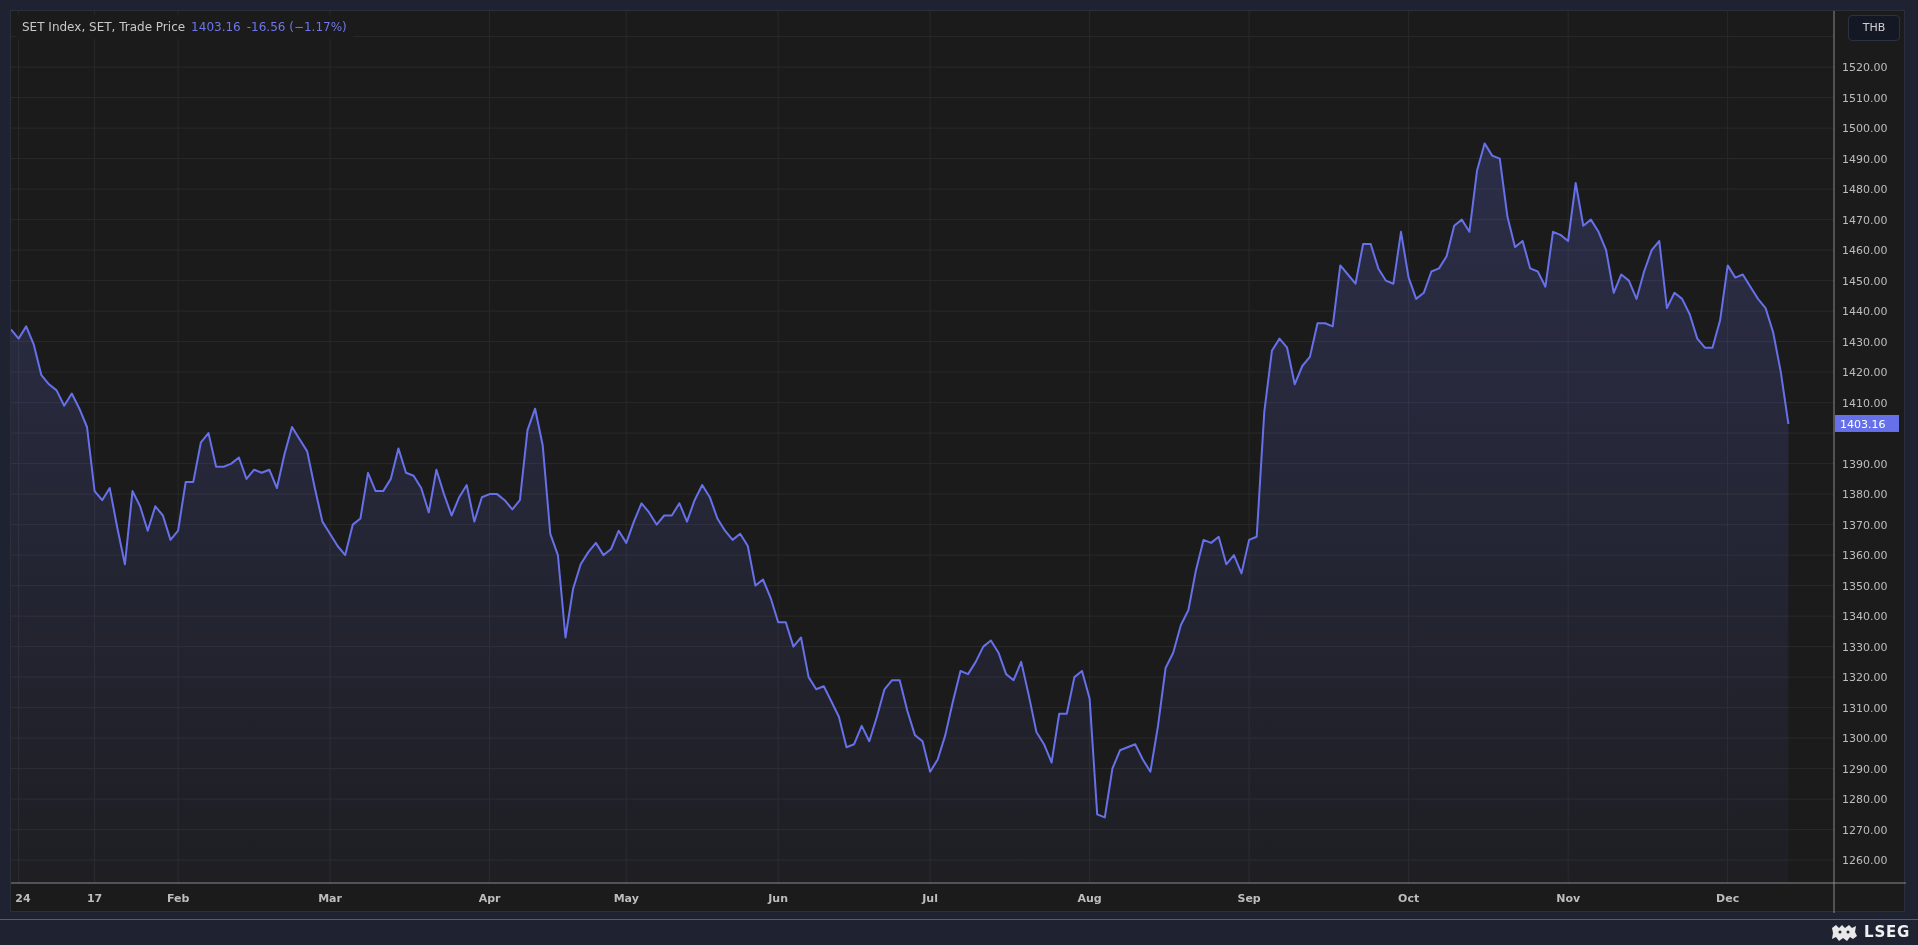  Describe the element at coordinates (1865, 342) in the screenshot. I see `y-axis-label: 1430.00` at that location.